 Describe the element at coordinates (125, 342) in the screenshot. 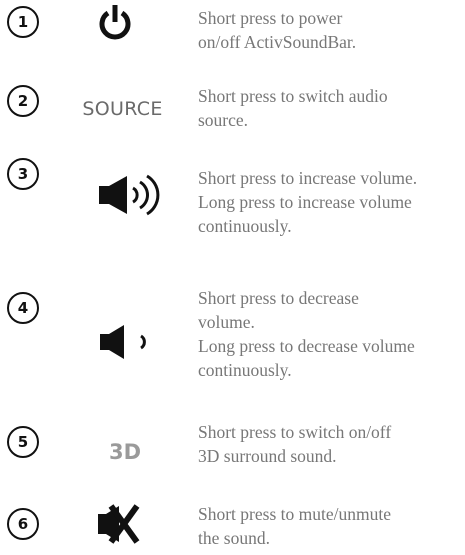

I see `volume-down-icon` at that location.